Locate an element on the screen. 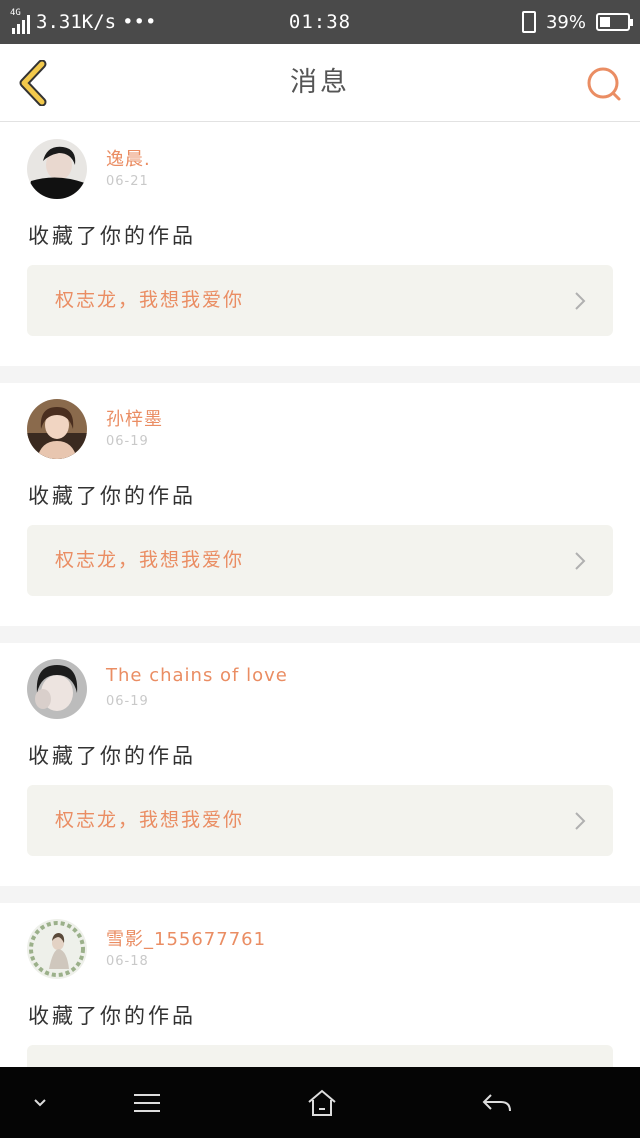 The image size is (640, 1138). status-right: 39% is located at coordinates (577, 22).